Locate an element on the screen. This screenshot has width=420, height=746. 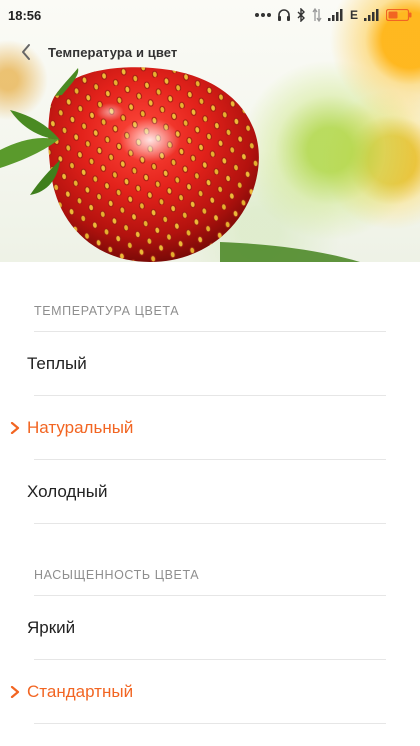
option-label: Холодный is located at coordinates (67, 491).